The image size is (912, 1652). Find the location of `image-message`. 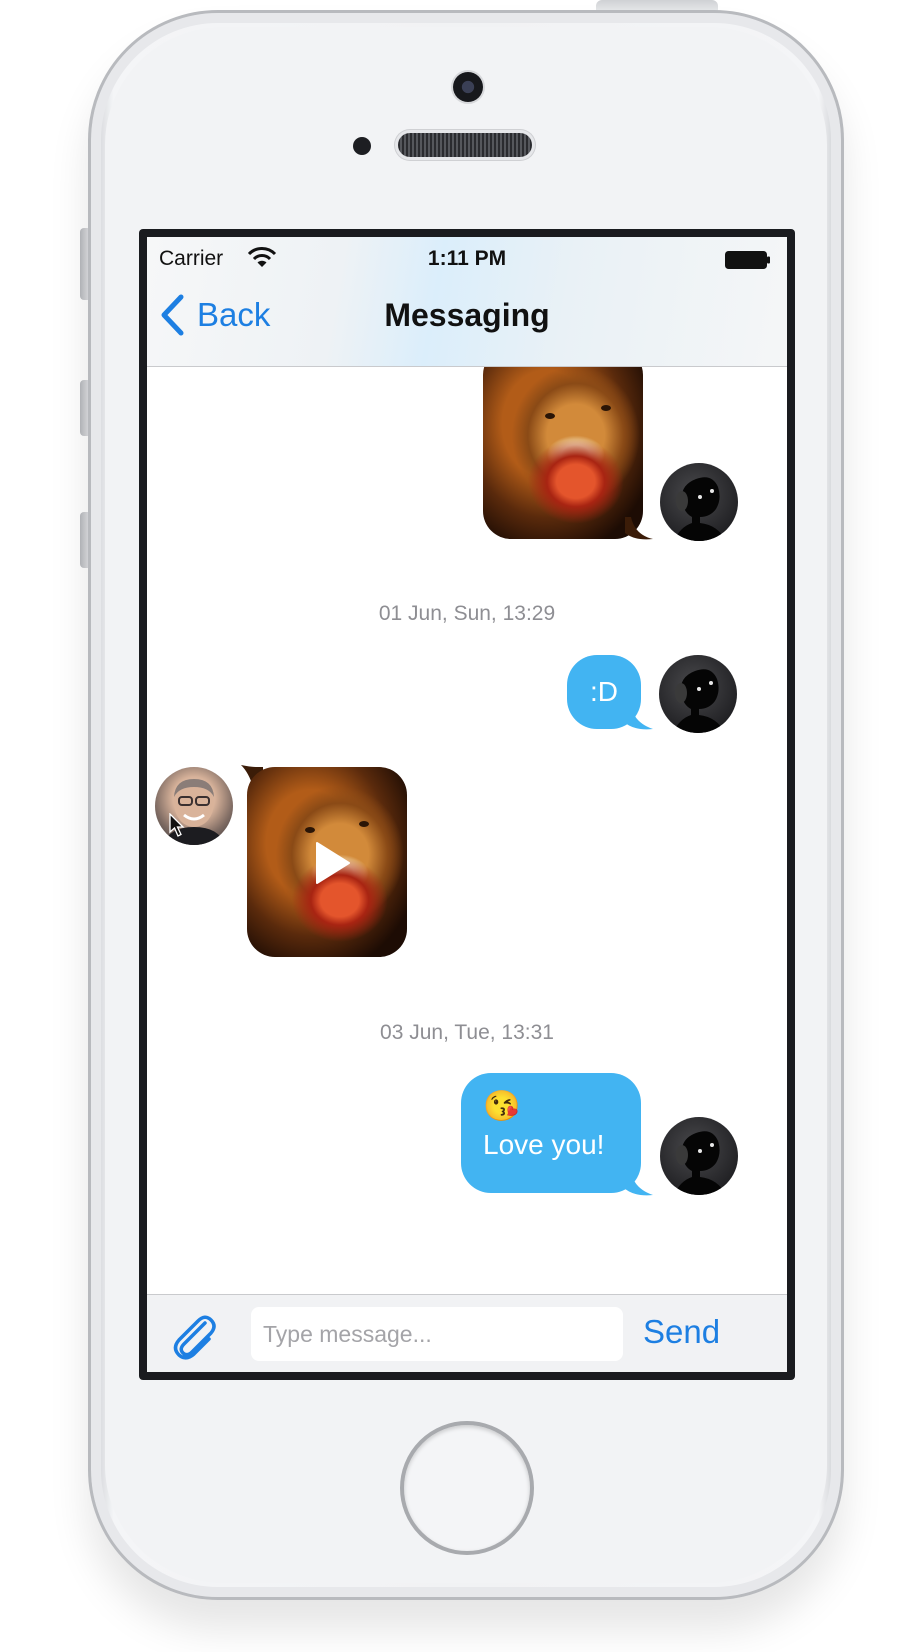

image-message is located at coordinates (563, 453).